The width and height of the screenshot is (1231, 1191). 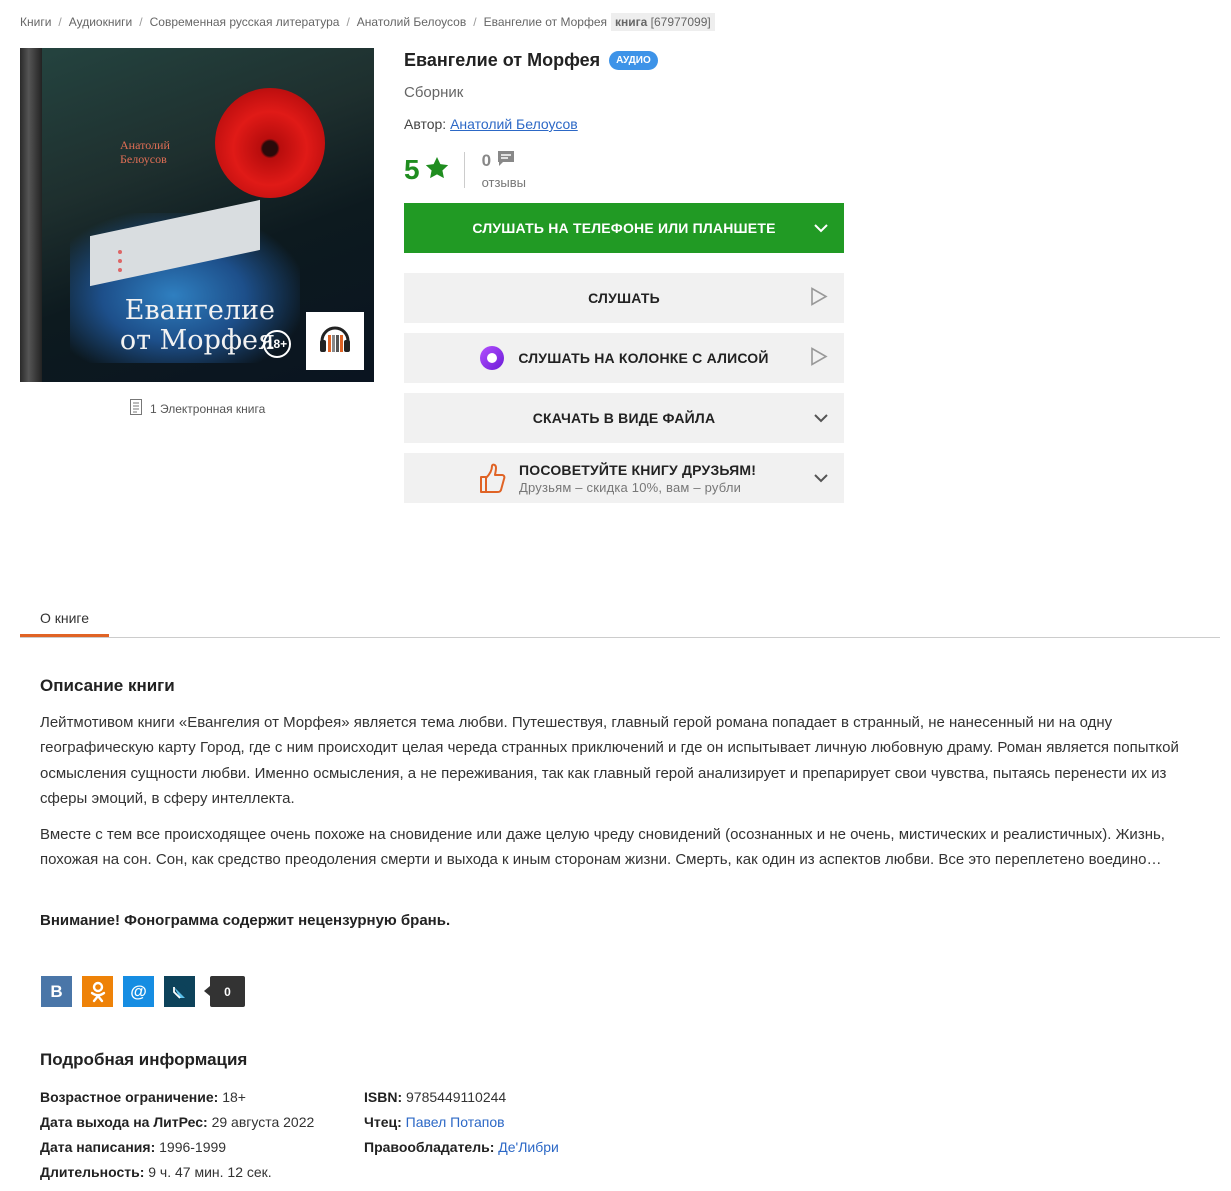 What do you see at coordinates (492, 479) in the screenshot?
I see `thumbs-up-icon` at bounding box center [492, 479].